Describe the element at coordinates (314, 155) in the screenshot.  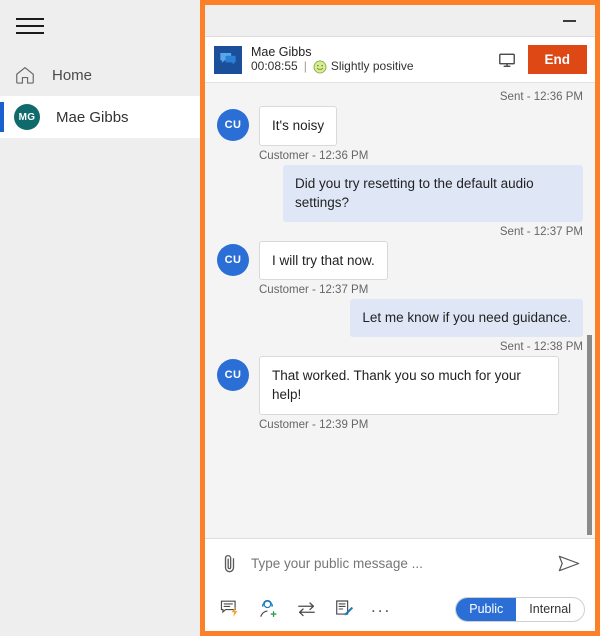
I see `message-timestamp: Customer - 12:36 PM` at that location.